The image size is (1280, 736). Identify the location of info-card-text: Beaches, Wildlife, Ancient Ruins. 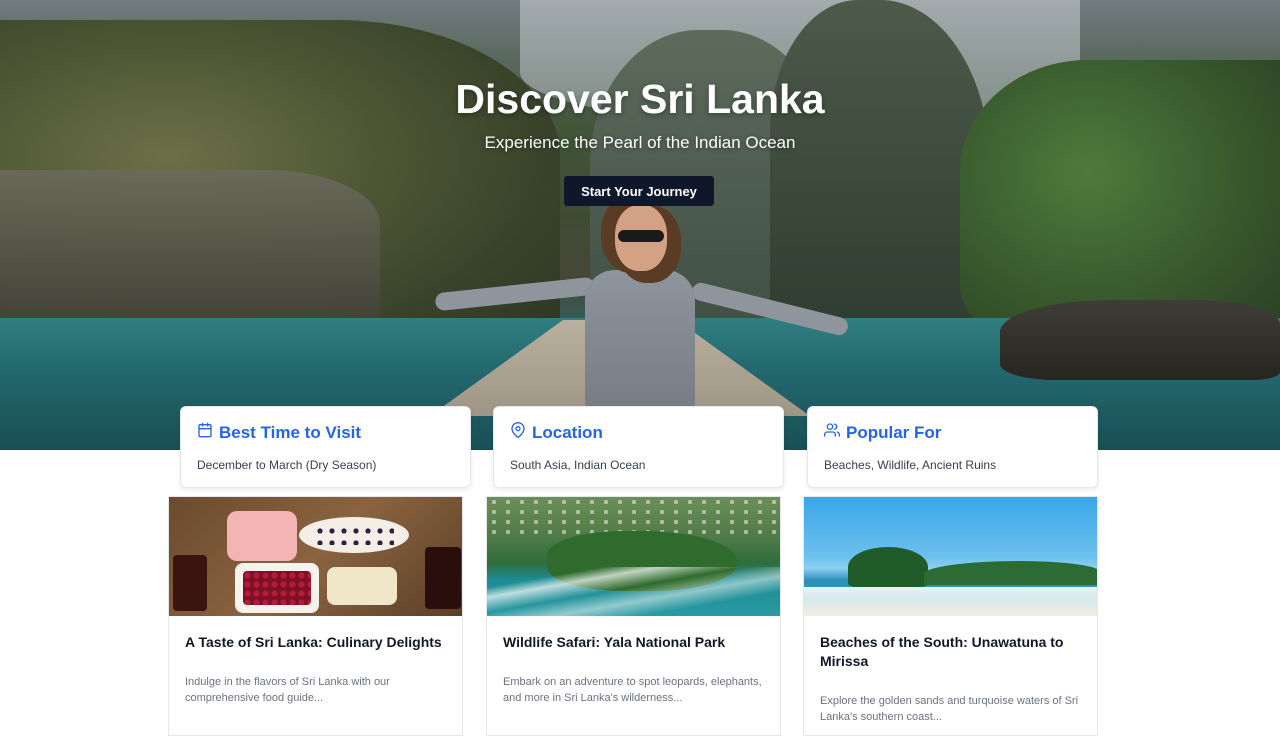
(910, 465).